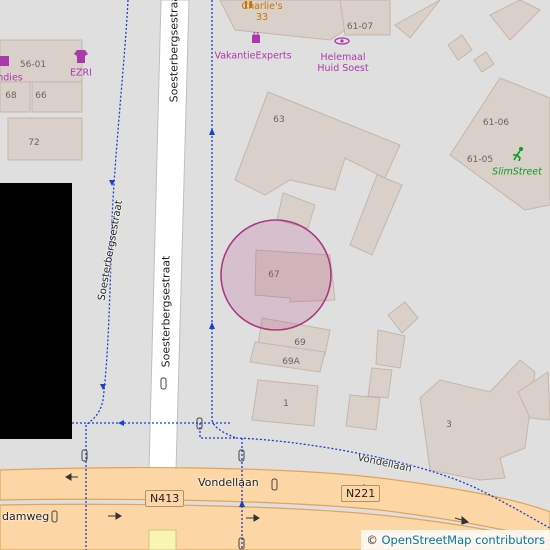 This screenshot has width=550, height=550. What do you see at coordinates (174, 51) in the screenshot?
I see `street-label-soesterbergsestraat-top: Soesterbergsestraat` at bounding box center [174, 51].